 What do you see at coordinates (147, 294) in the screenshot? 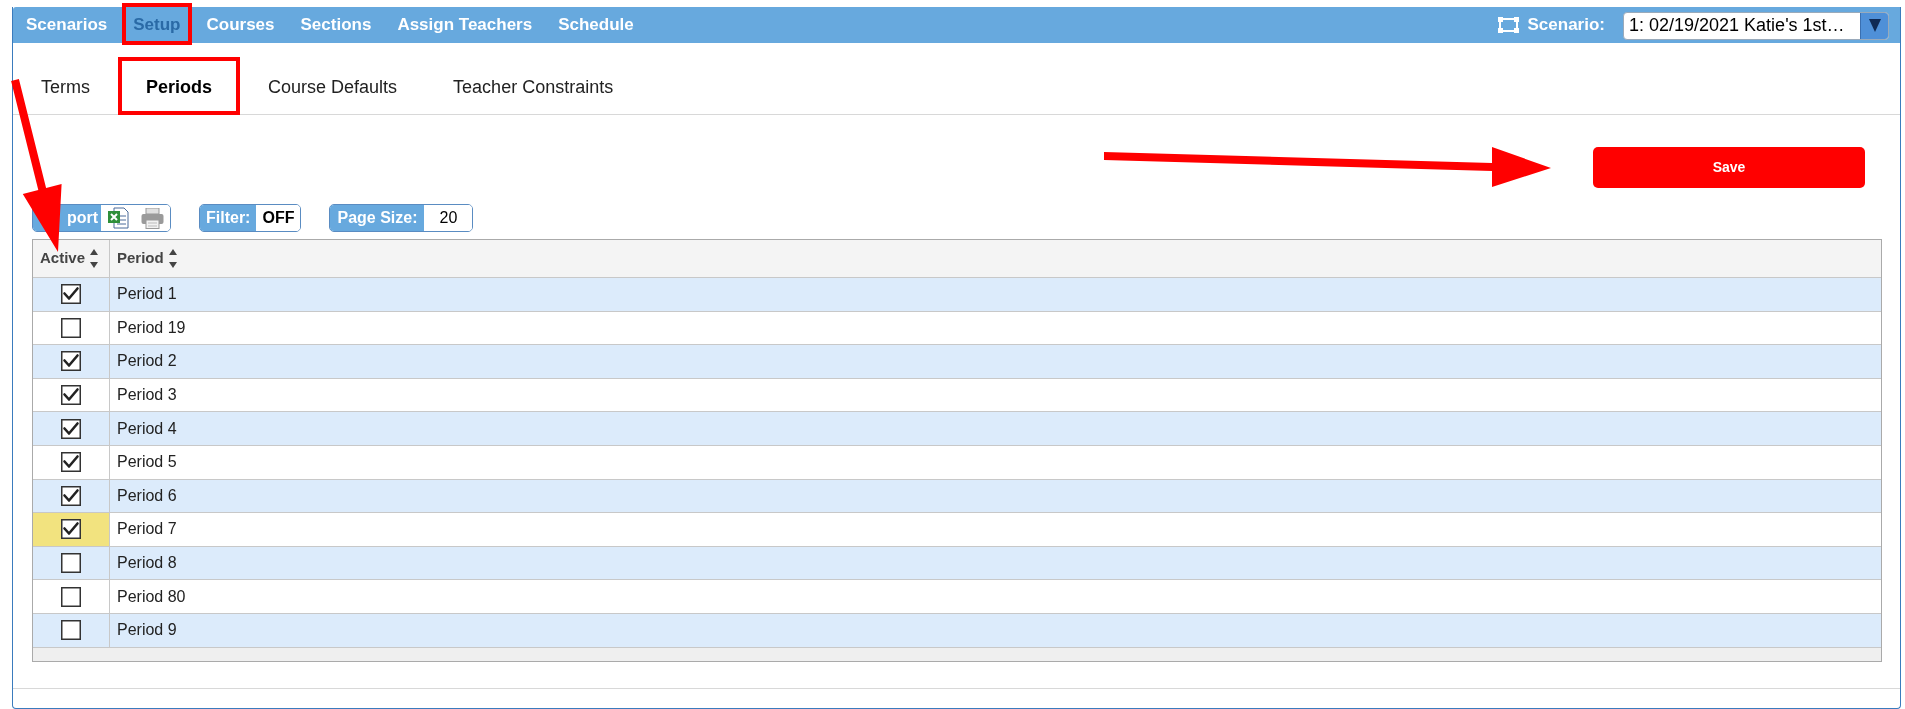
I see `table-cell-text: Period 1` at bounding box center [147, 294].